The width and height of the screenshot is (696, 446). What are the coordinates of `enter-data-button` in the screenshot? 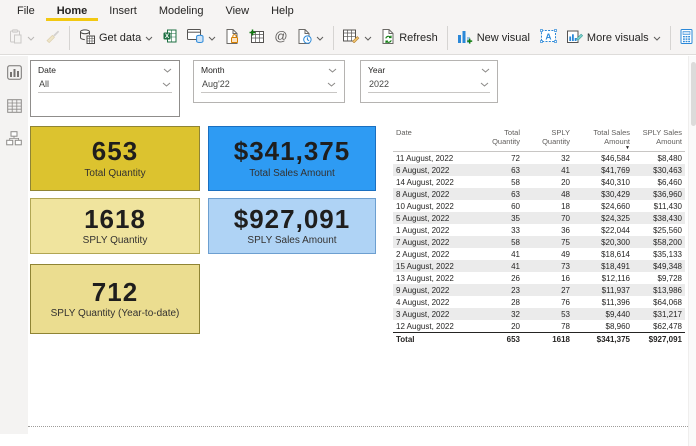 It's located at (256, 37).